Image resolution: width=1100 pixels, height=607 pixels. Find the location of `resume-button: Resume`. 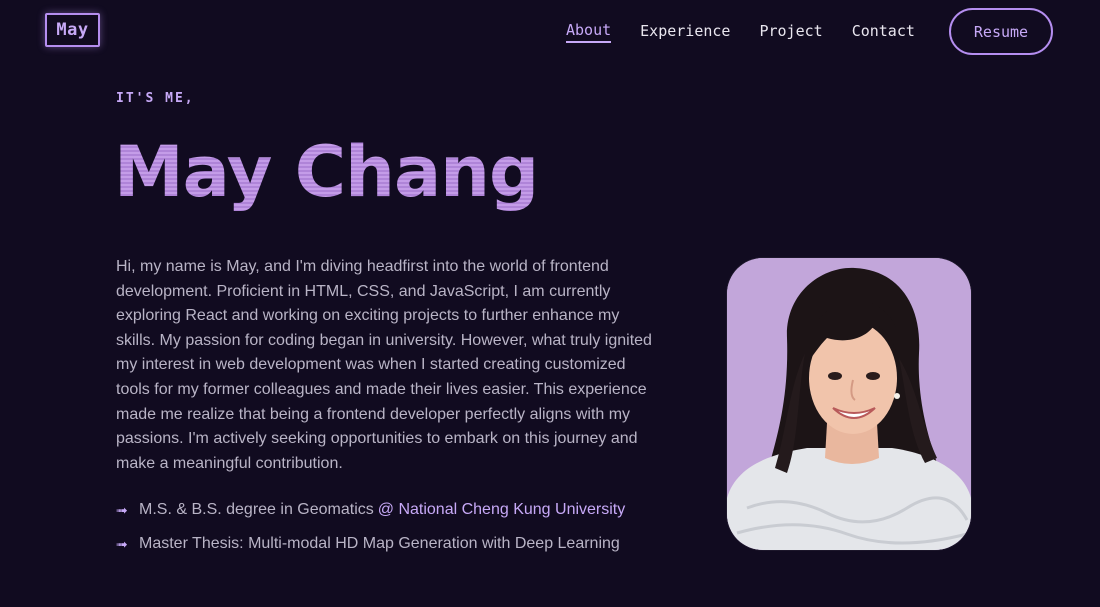

resume-button: Resume is located at coordinates (1001, 31).